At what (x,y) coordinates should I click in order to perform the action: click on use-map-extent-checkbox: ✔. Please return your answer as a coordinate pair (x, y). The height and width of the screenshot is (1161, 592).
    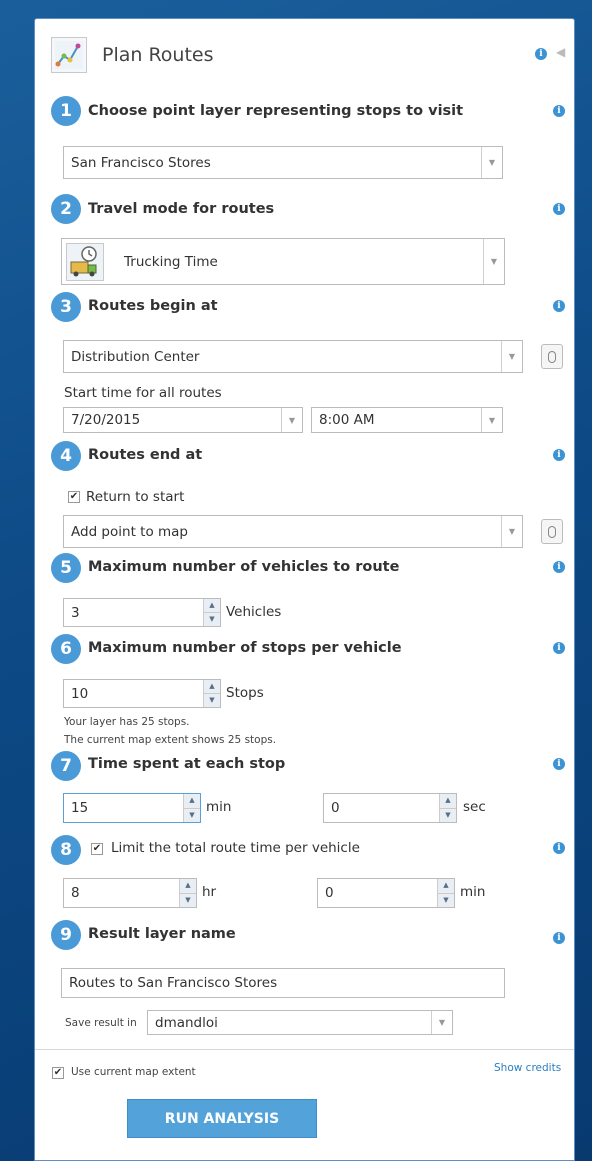
    Looking at the image, I should click on (58, 1073).